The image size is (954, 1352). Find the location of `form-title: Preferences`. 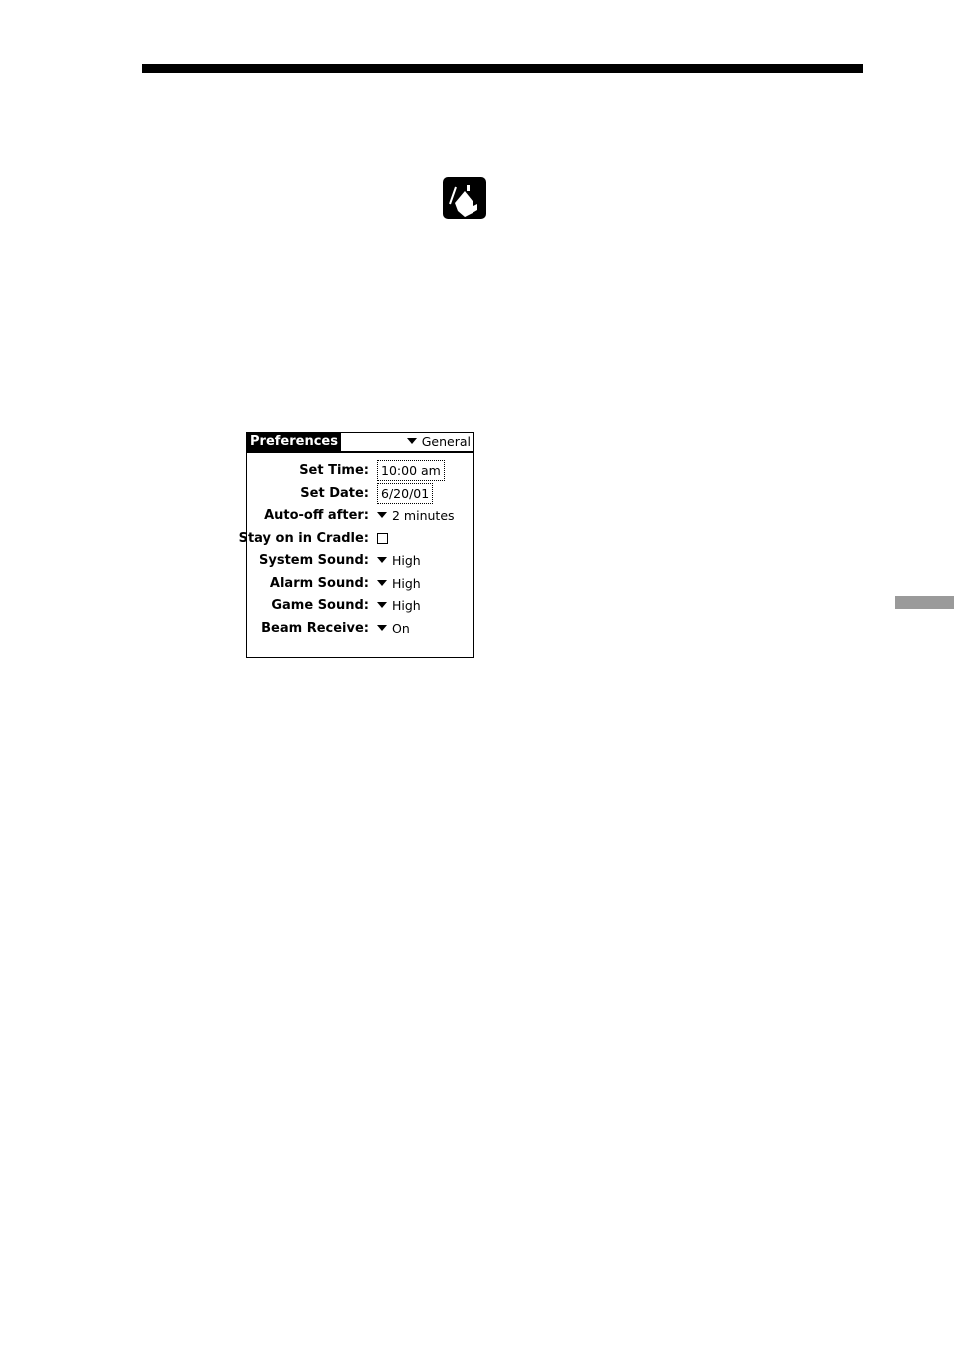

form-title: Preferences is located at coordinates (294, 442).